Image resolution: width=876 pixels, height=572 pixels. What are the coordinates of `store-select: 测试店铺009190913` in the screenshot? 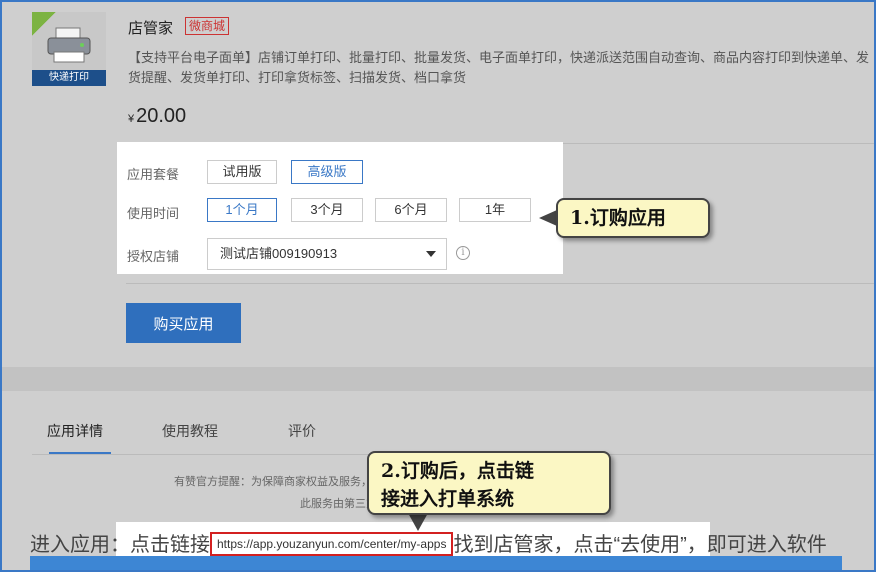 It's located at (327, 254).